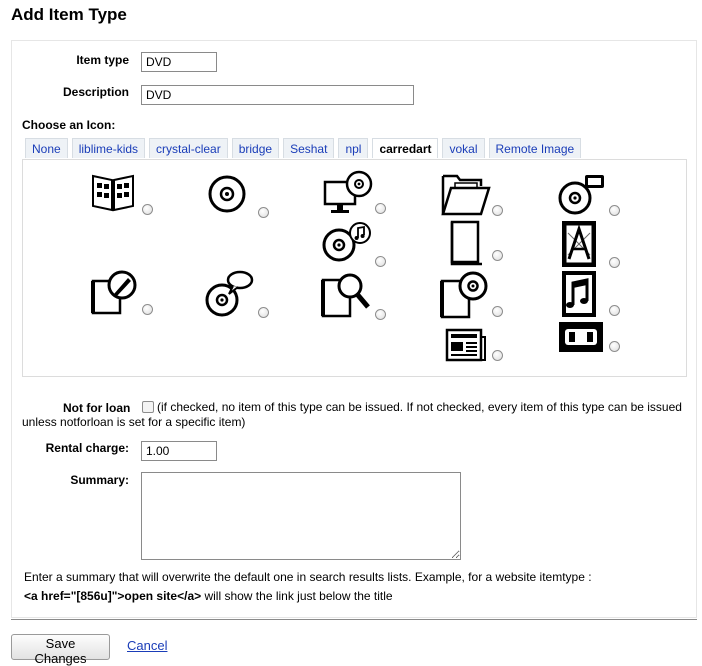 The height and width of the screenshot is (666, 702). Describe the element at coordinates (179, 62) in the screenshot. I see `item-type-input` at that location.